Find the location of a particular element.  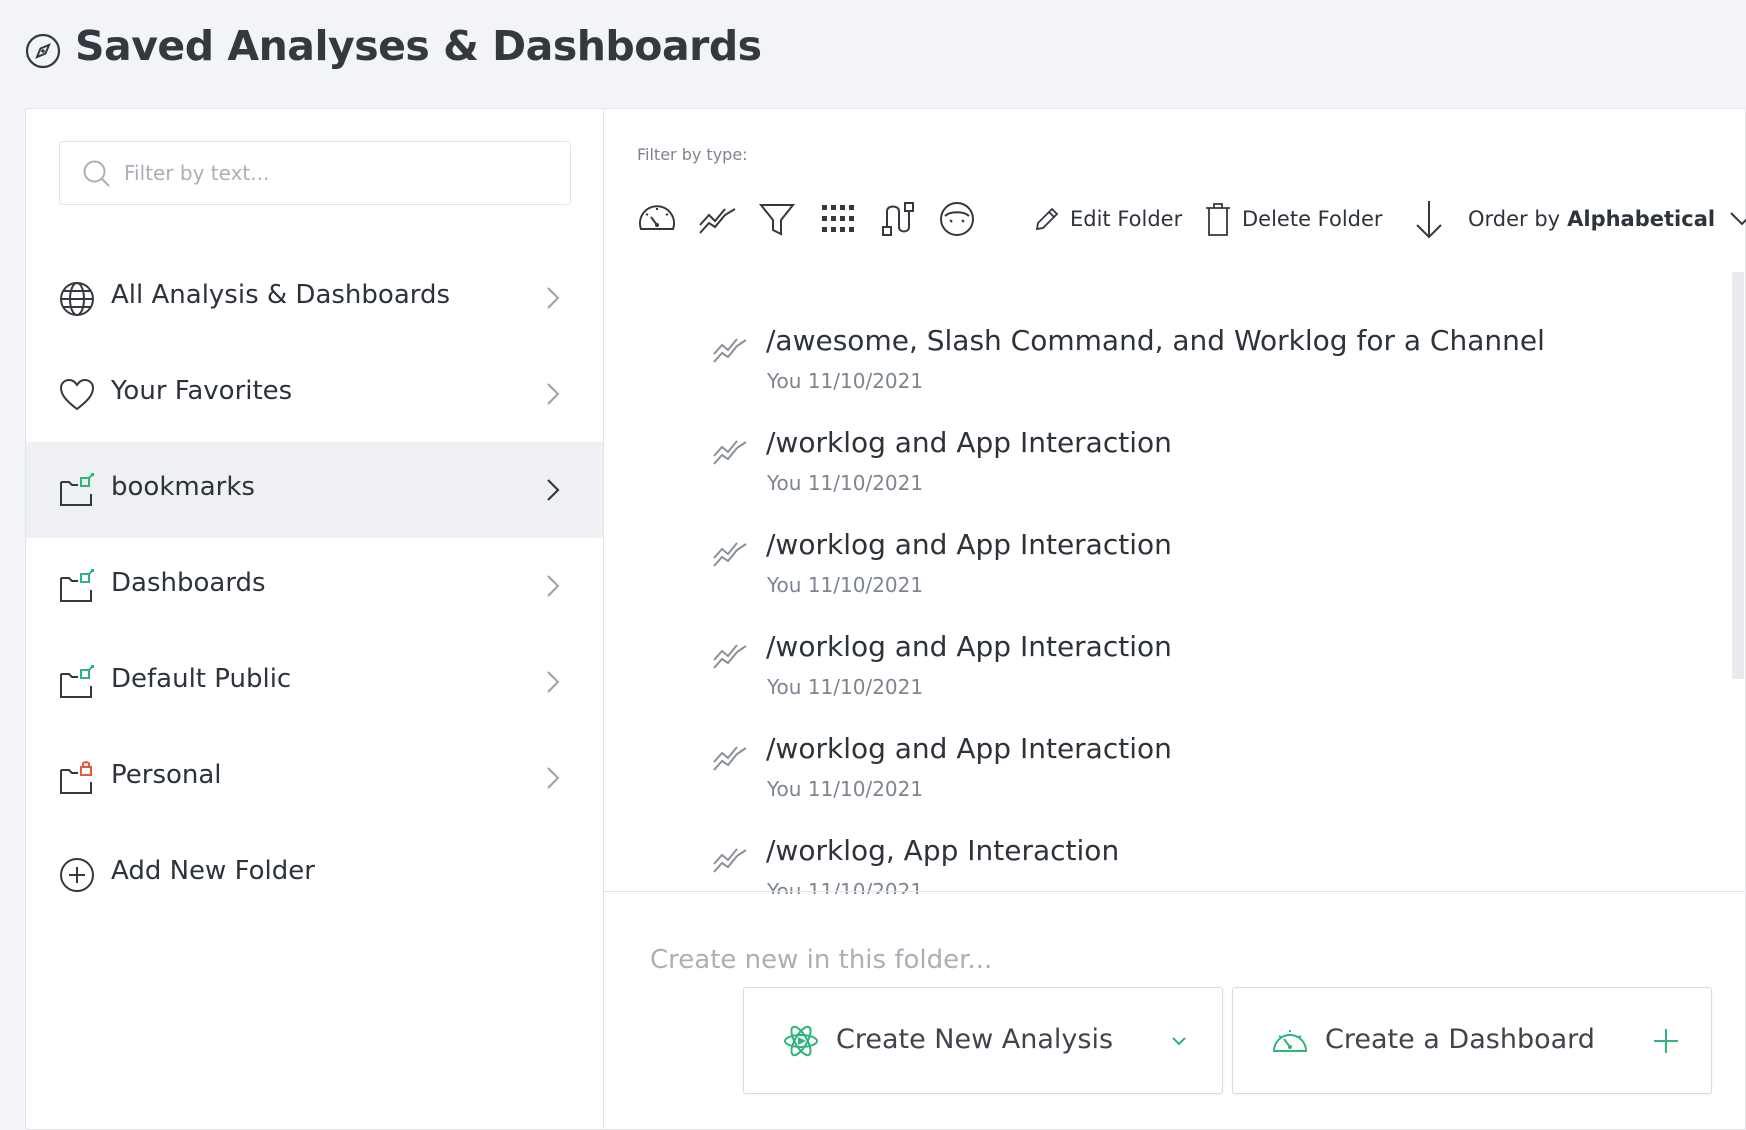

list-item-title: /worklog, App Interaction is located at coordinates (943, 850).